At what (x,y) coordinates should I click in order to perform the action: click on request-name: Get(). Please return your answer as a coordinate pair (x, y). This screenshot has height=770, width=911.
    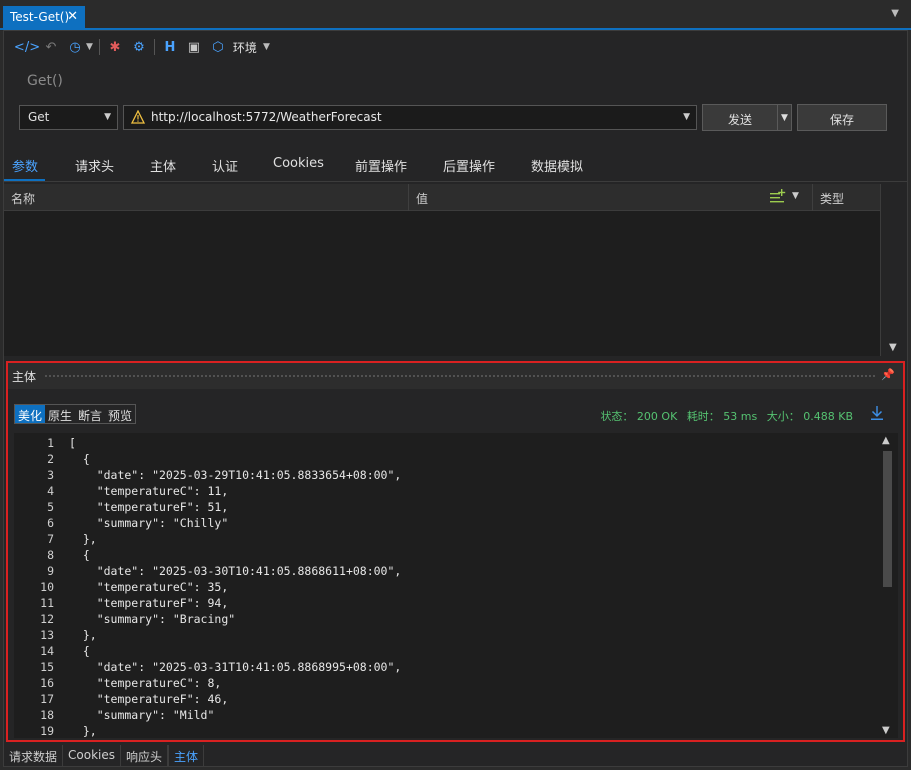
    Looking at the image, I should click on (45, 81).